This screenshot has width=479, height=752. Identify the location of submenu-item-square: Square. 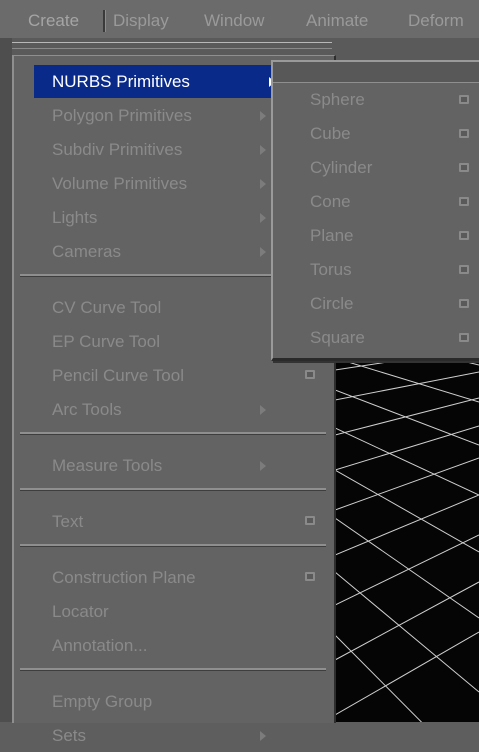
(376, 338).